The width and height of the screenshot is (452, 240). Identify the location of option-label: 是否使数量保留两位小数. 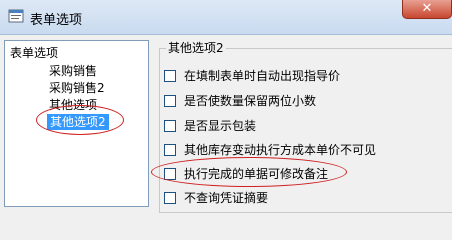
(250, 101).